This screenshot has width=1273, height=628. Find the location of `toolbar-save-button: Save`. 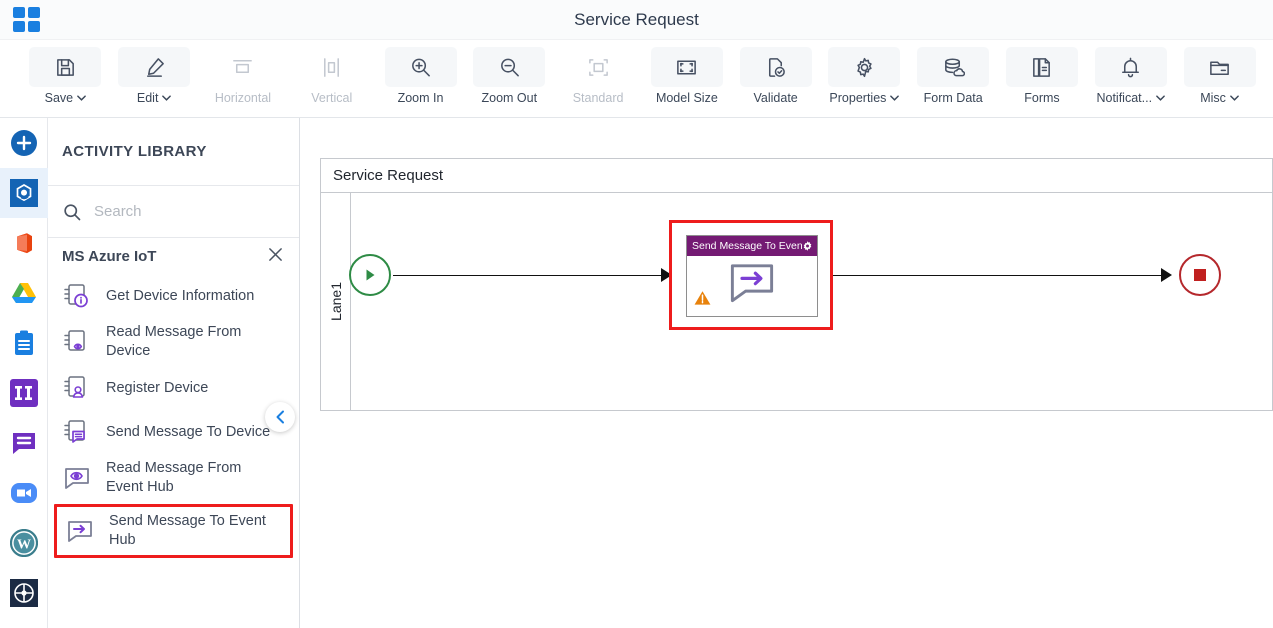

toolbar-save-button: Save is located at coordinates (65, 76).